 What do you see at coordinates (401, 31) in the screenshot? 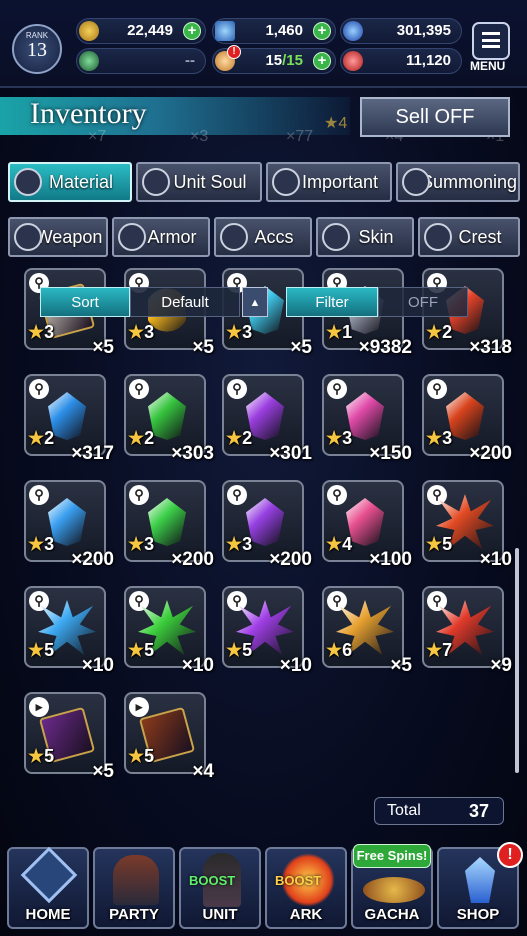
I see `orb-counter: 301,395` at bounding box center [401, 31].